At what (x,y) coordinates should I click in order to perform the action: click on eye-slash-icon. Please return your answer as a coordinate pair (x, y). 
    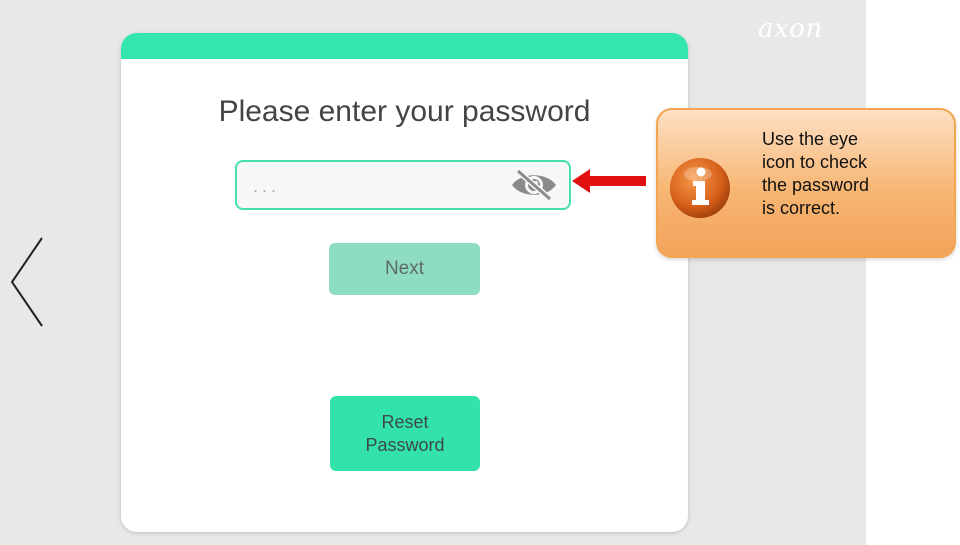
    Looking at the image, I should click on (534, 185).